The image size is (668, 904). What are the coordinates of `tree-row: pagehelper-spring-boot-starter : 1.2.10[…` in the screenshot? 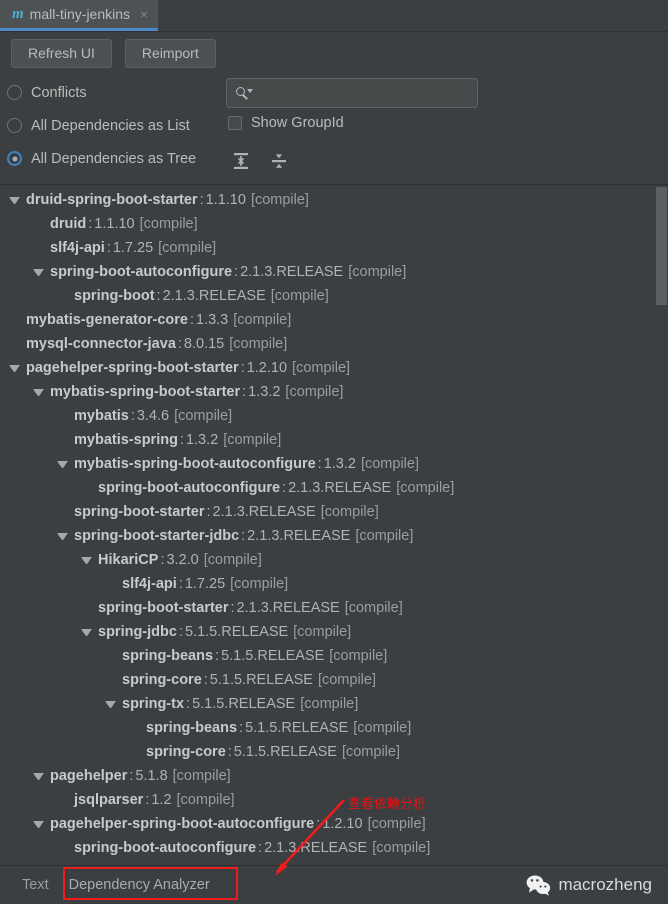 It's located at (334, 368).